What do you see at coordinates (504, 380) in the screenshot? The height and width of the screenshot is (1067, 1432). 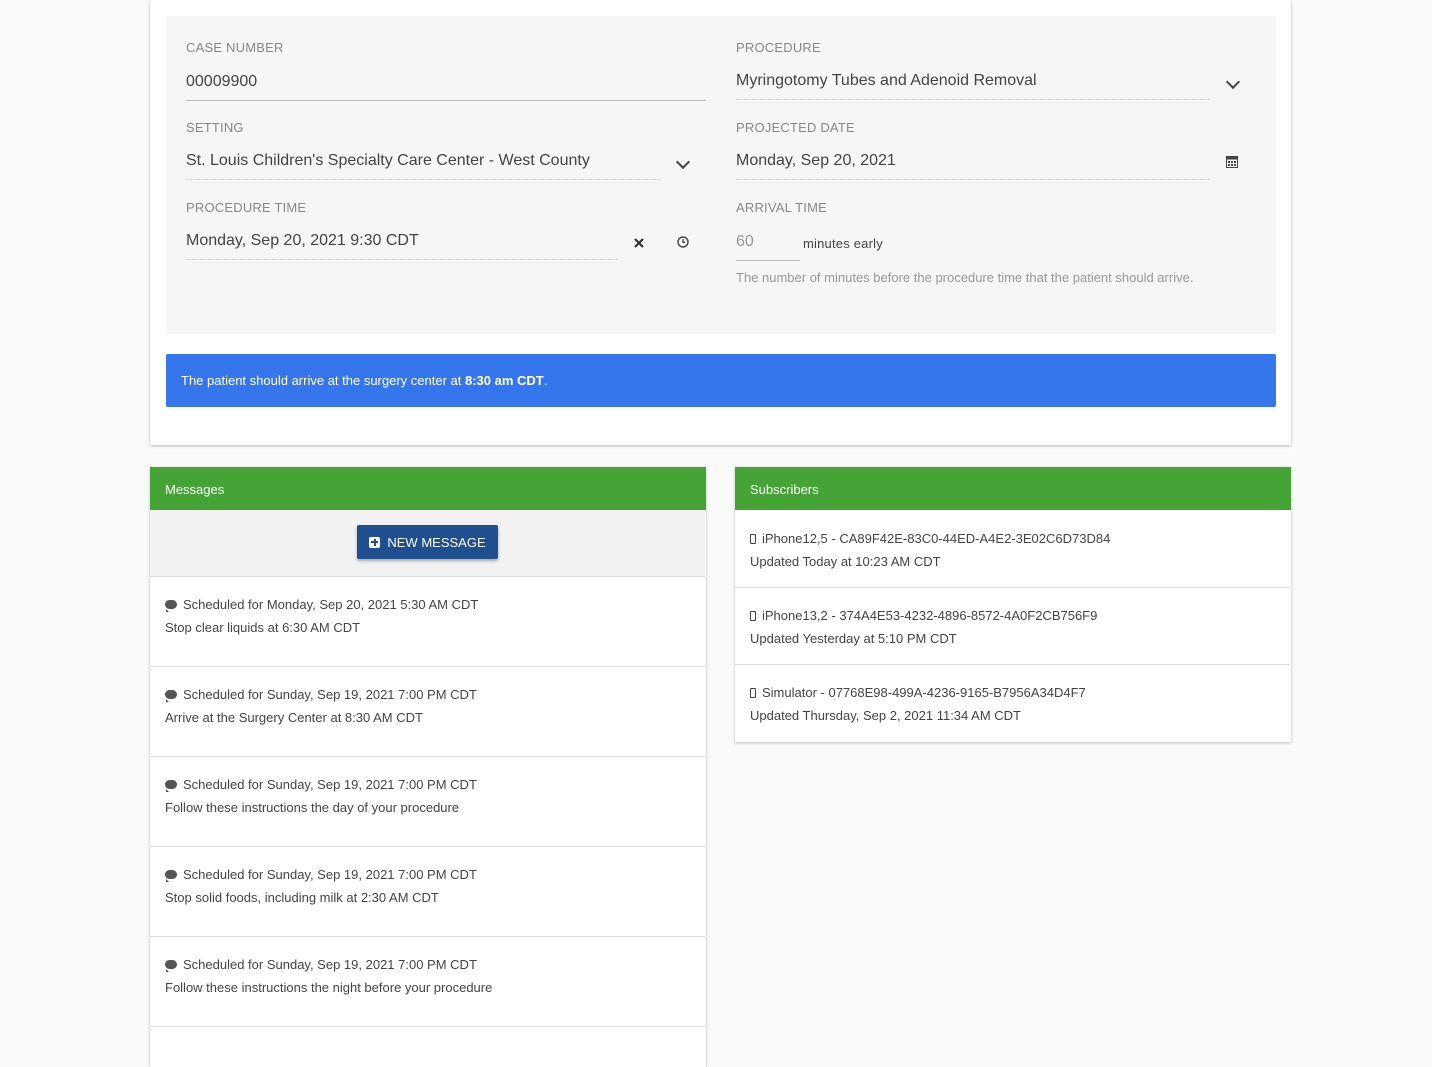 I see `alert-time: 8:30 am CDT` at bounding box center [504, 380].